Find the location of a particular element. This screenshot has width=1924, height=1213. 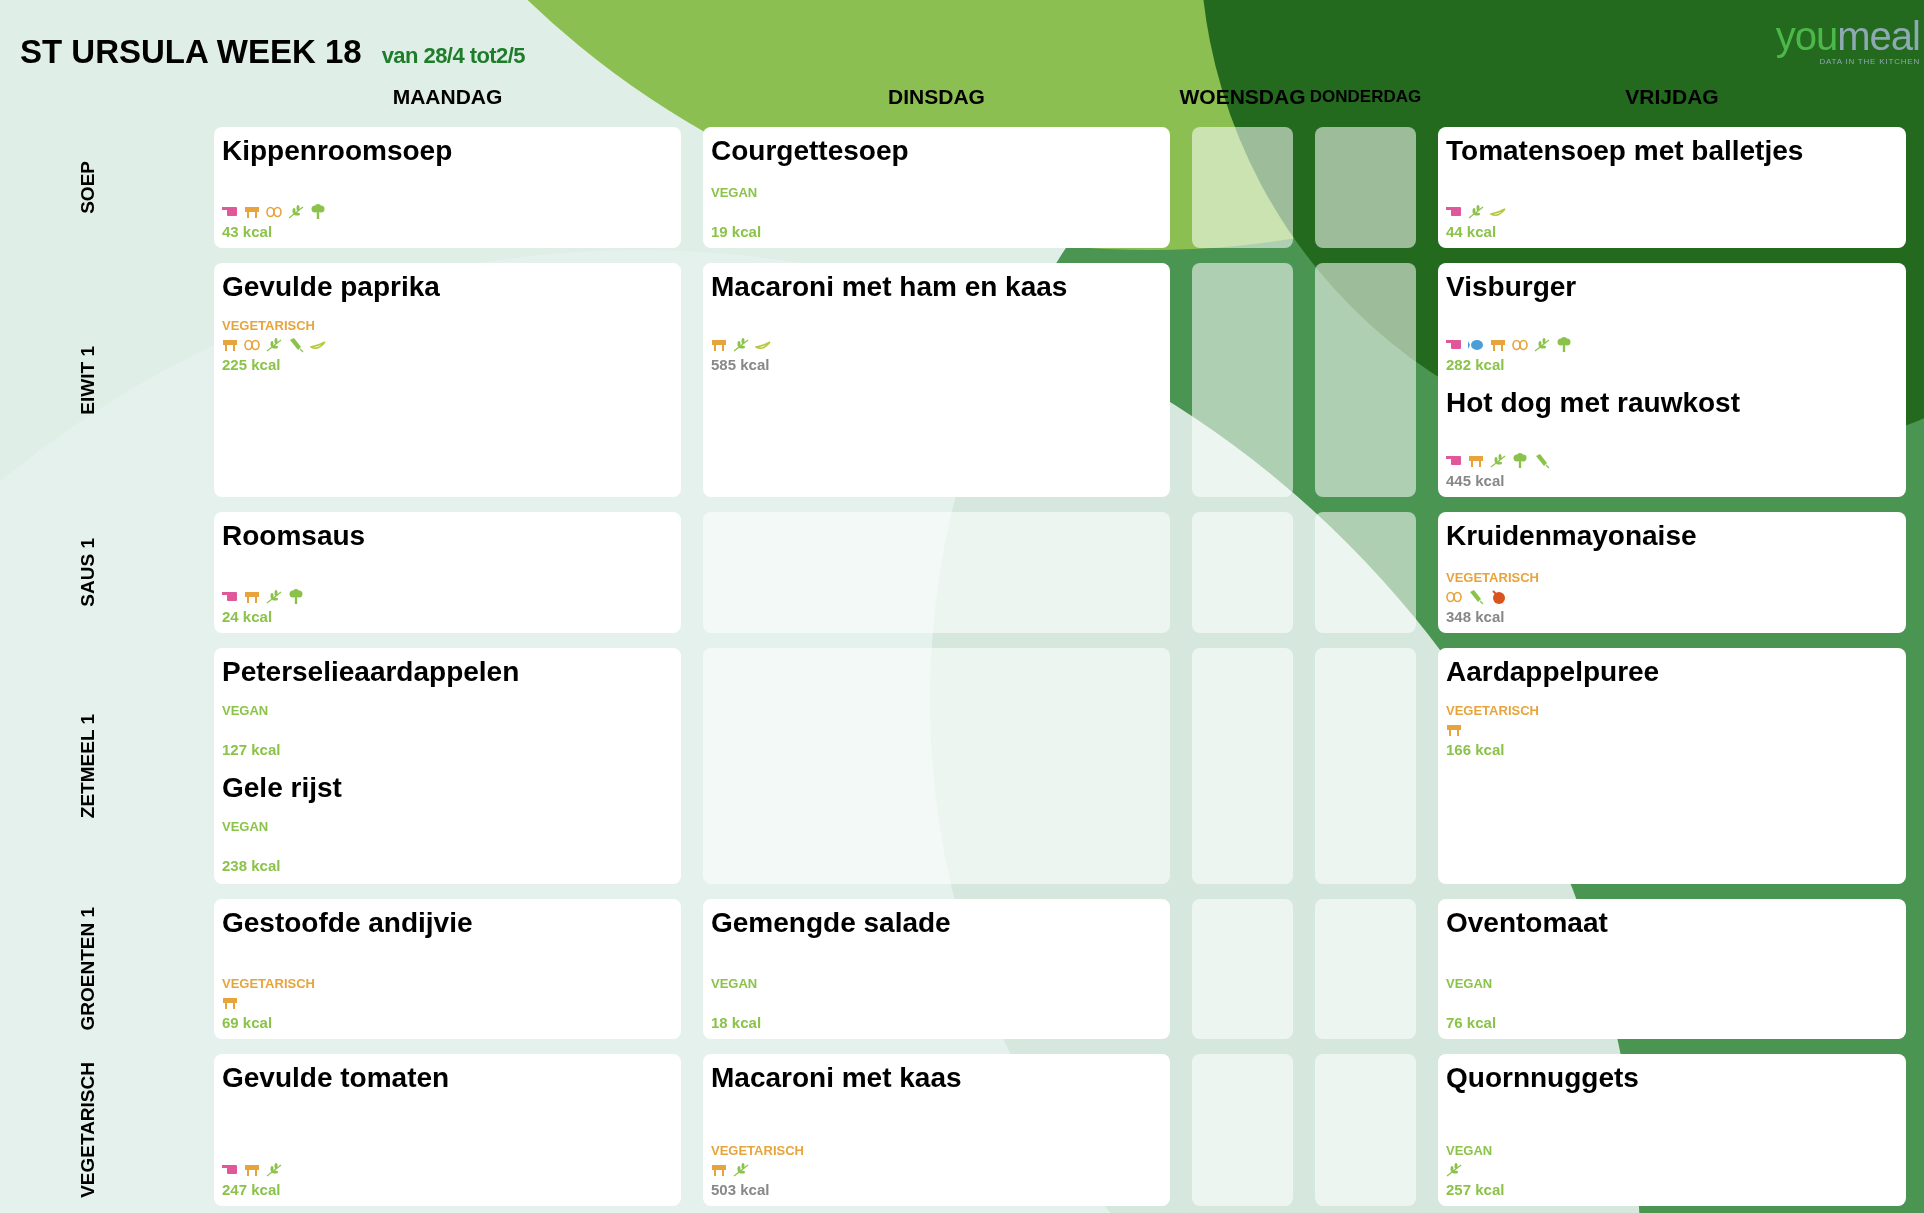

kcal-value: 238 kcal is located at coordinates (251, 866).